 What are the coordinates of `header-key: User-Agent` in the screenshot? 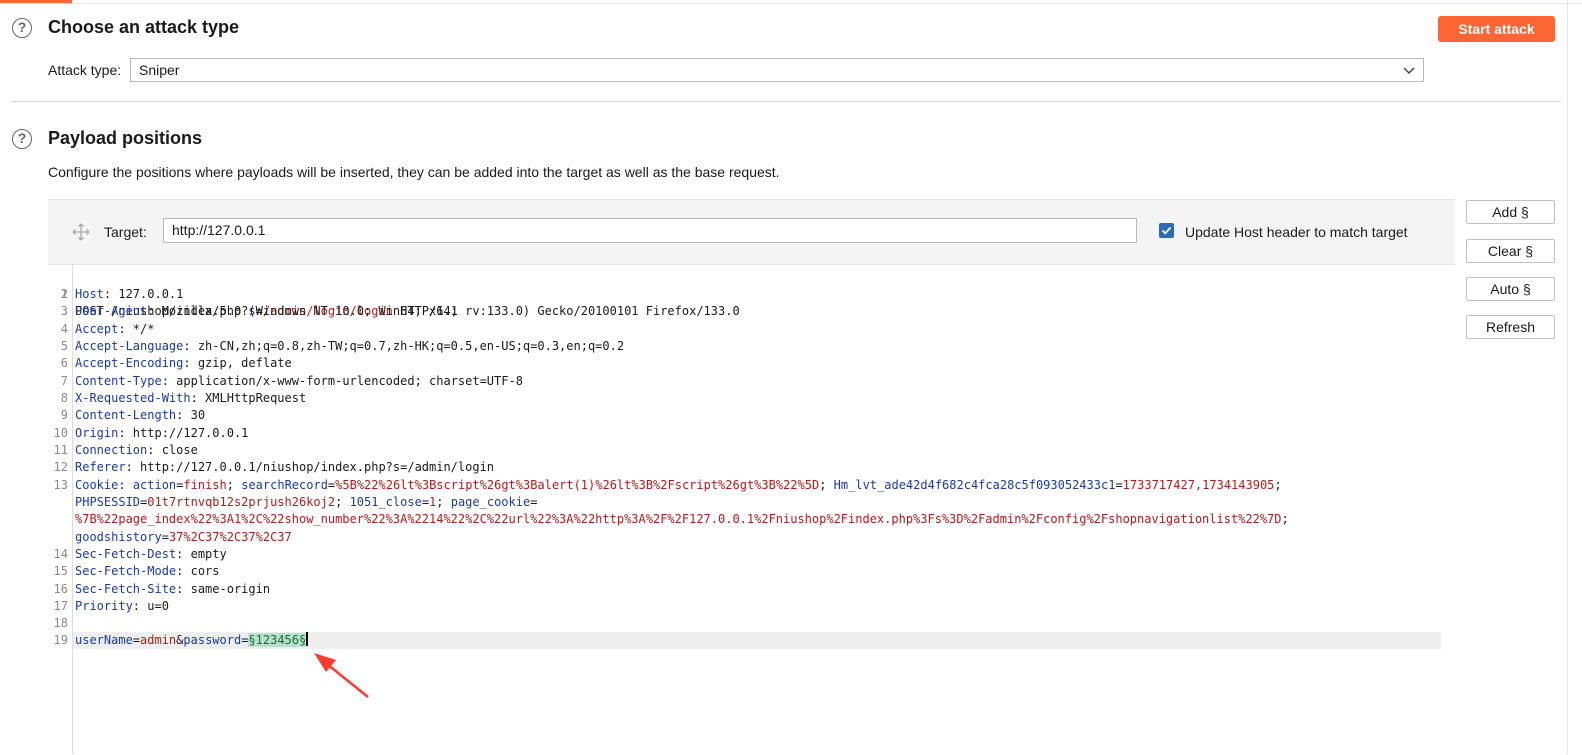 It's located at (111, 311).